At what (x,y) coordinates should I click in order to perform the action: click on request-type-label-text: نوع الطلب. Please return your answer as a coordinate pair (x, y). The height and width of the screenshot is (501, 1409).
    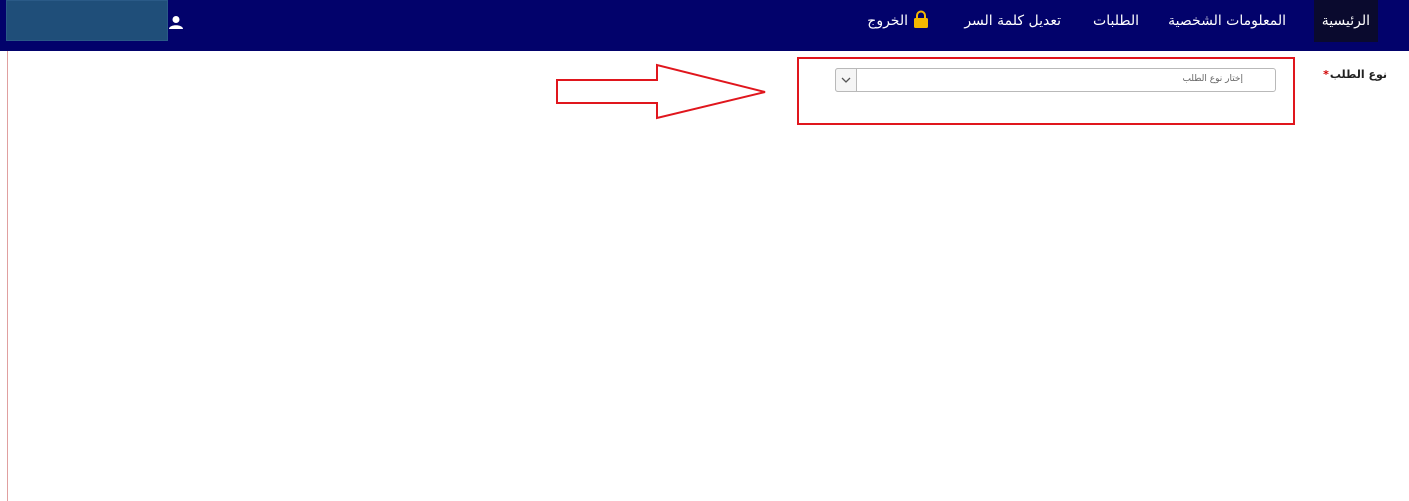
    Looking at the image, I should click on (1358, 74).